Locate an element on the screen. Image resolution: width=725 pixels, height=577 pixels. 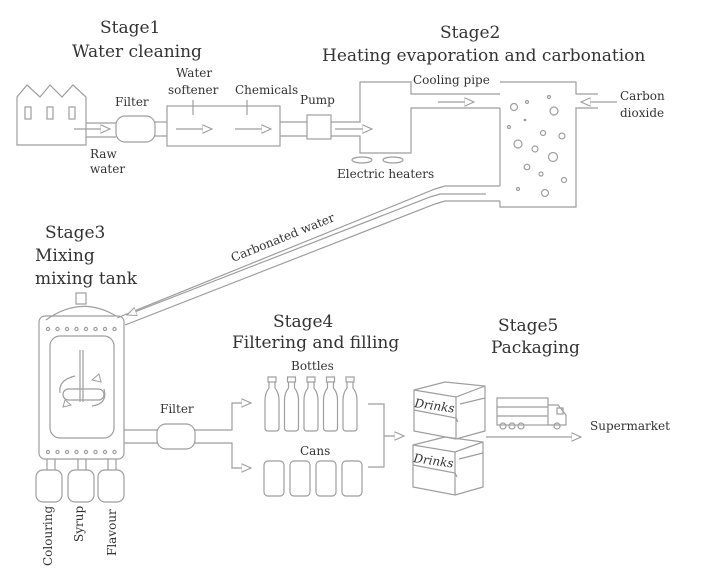
stage1-title: Stage1 is located at coordinates (130, 28).